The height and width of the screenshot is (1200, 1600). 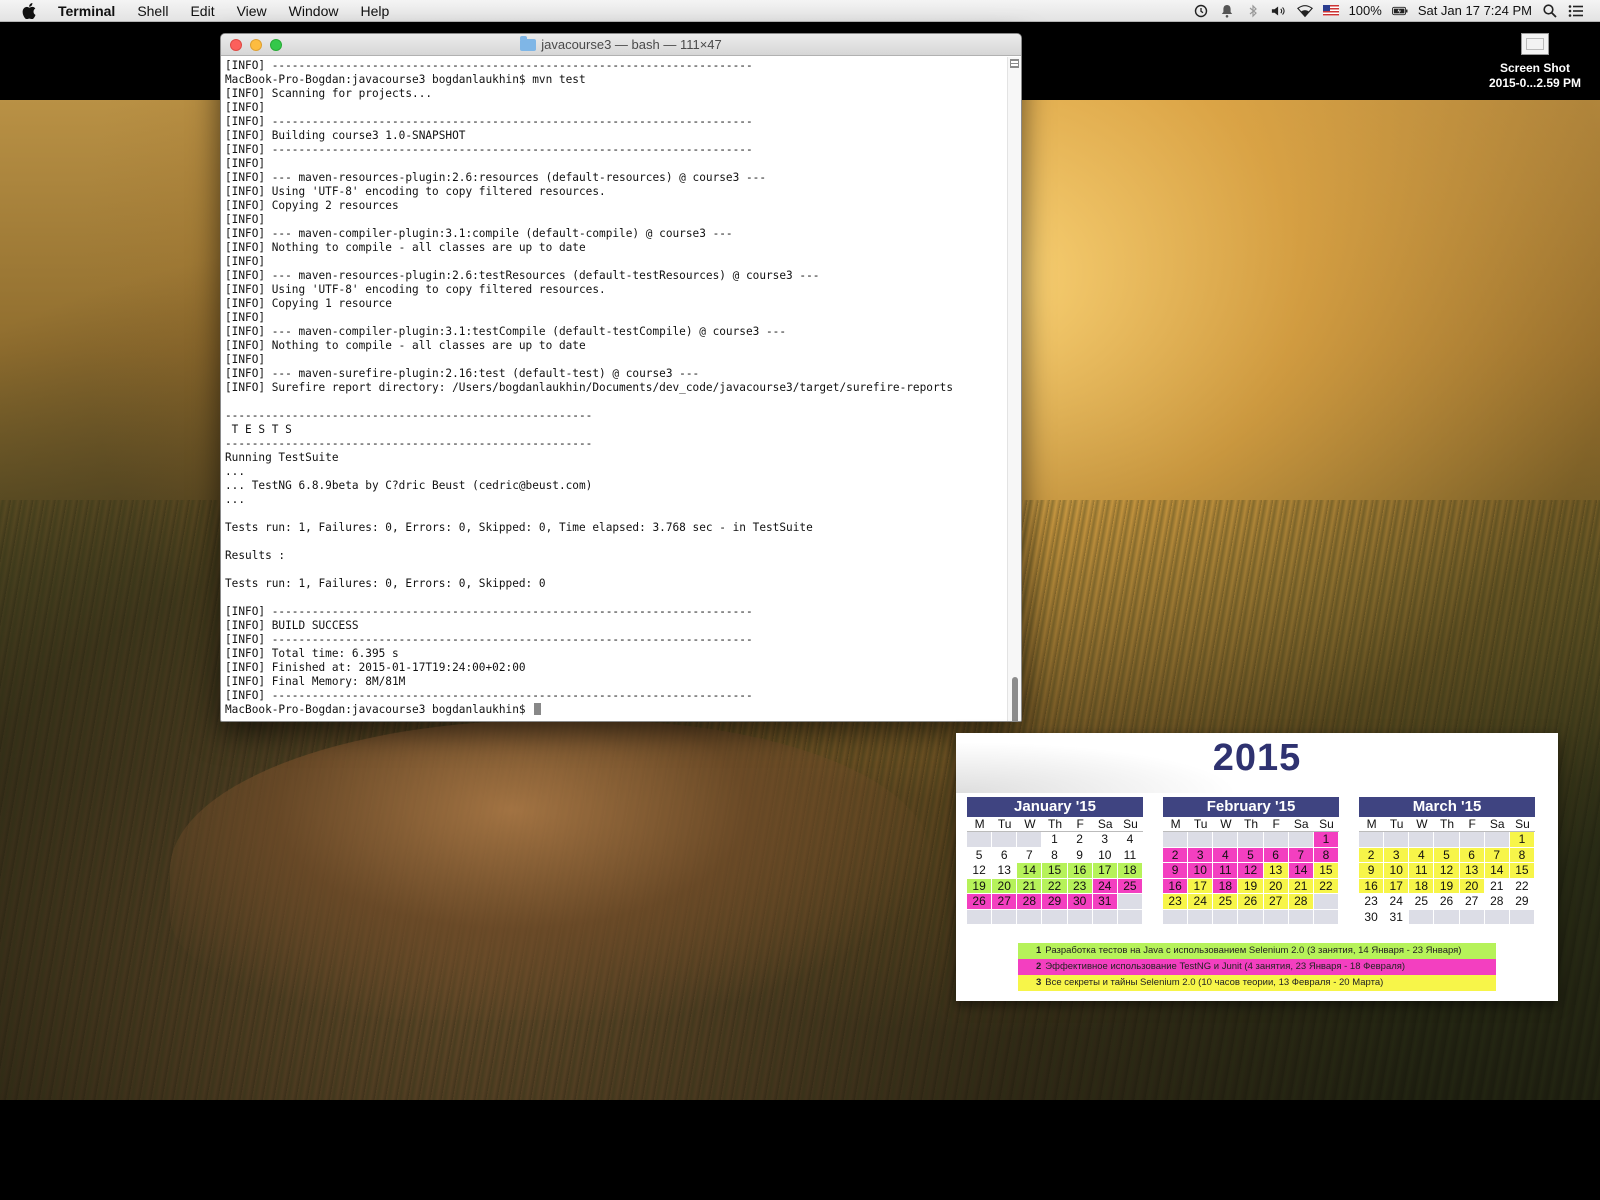 I want to click on bluetooth-icon, so click(x=1253, y=11).